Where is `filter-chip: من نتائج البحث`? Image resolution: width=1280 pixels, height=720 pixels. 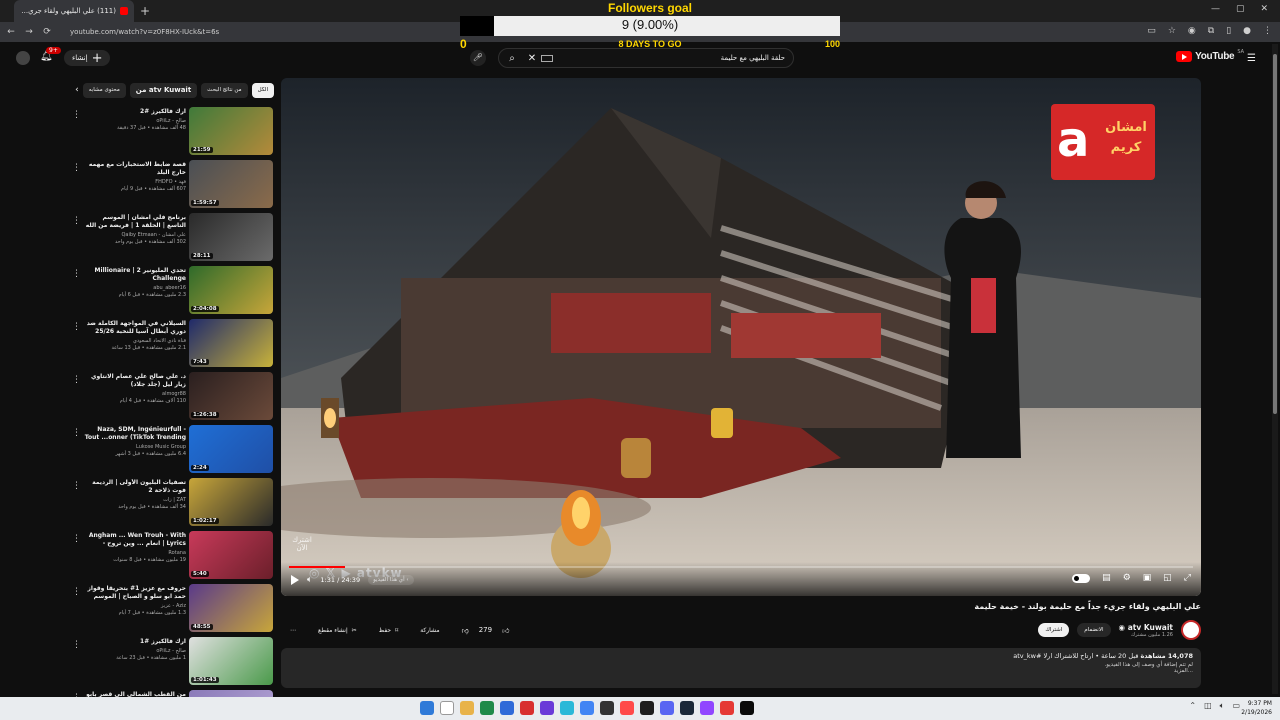
filter-chip: من نتائج البحث is located at coordinates (224, 90).